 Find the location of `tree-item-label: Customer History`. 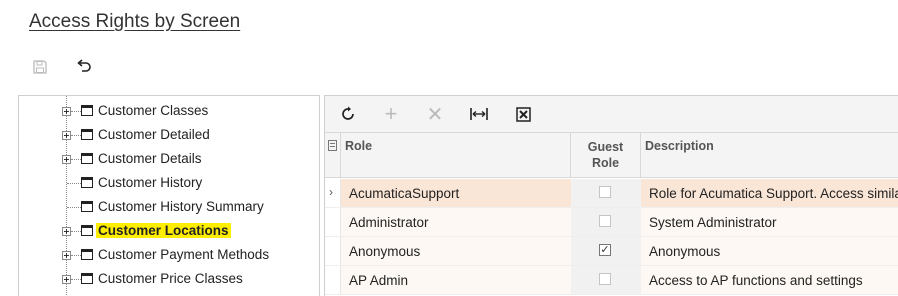

tree-item-label: Customer History is located at coordinates (150, 182).